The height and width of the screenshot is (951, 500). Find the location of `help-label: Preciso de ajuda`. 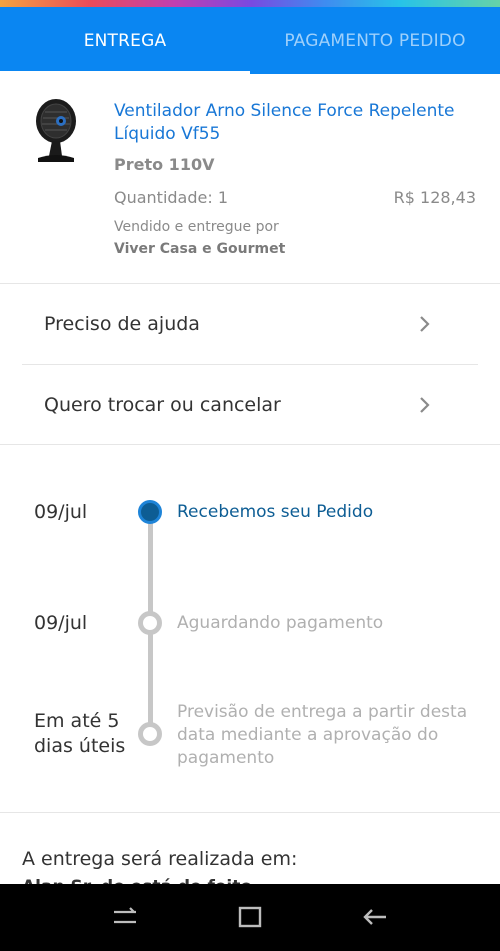

help-label: Preciso de ajuda is located at coordinates (122, 324).